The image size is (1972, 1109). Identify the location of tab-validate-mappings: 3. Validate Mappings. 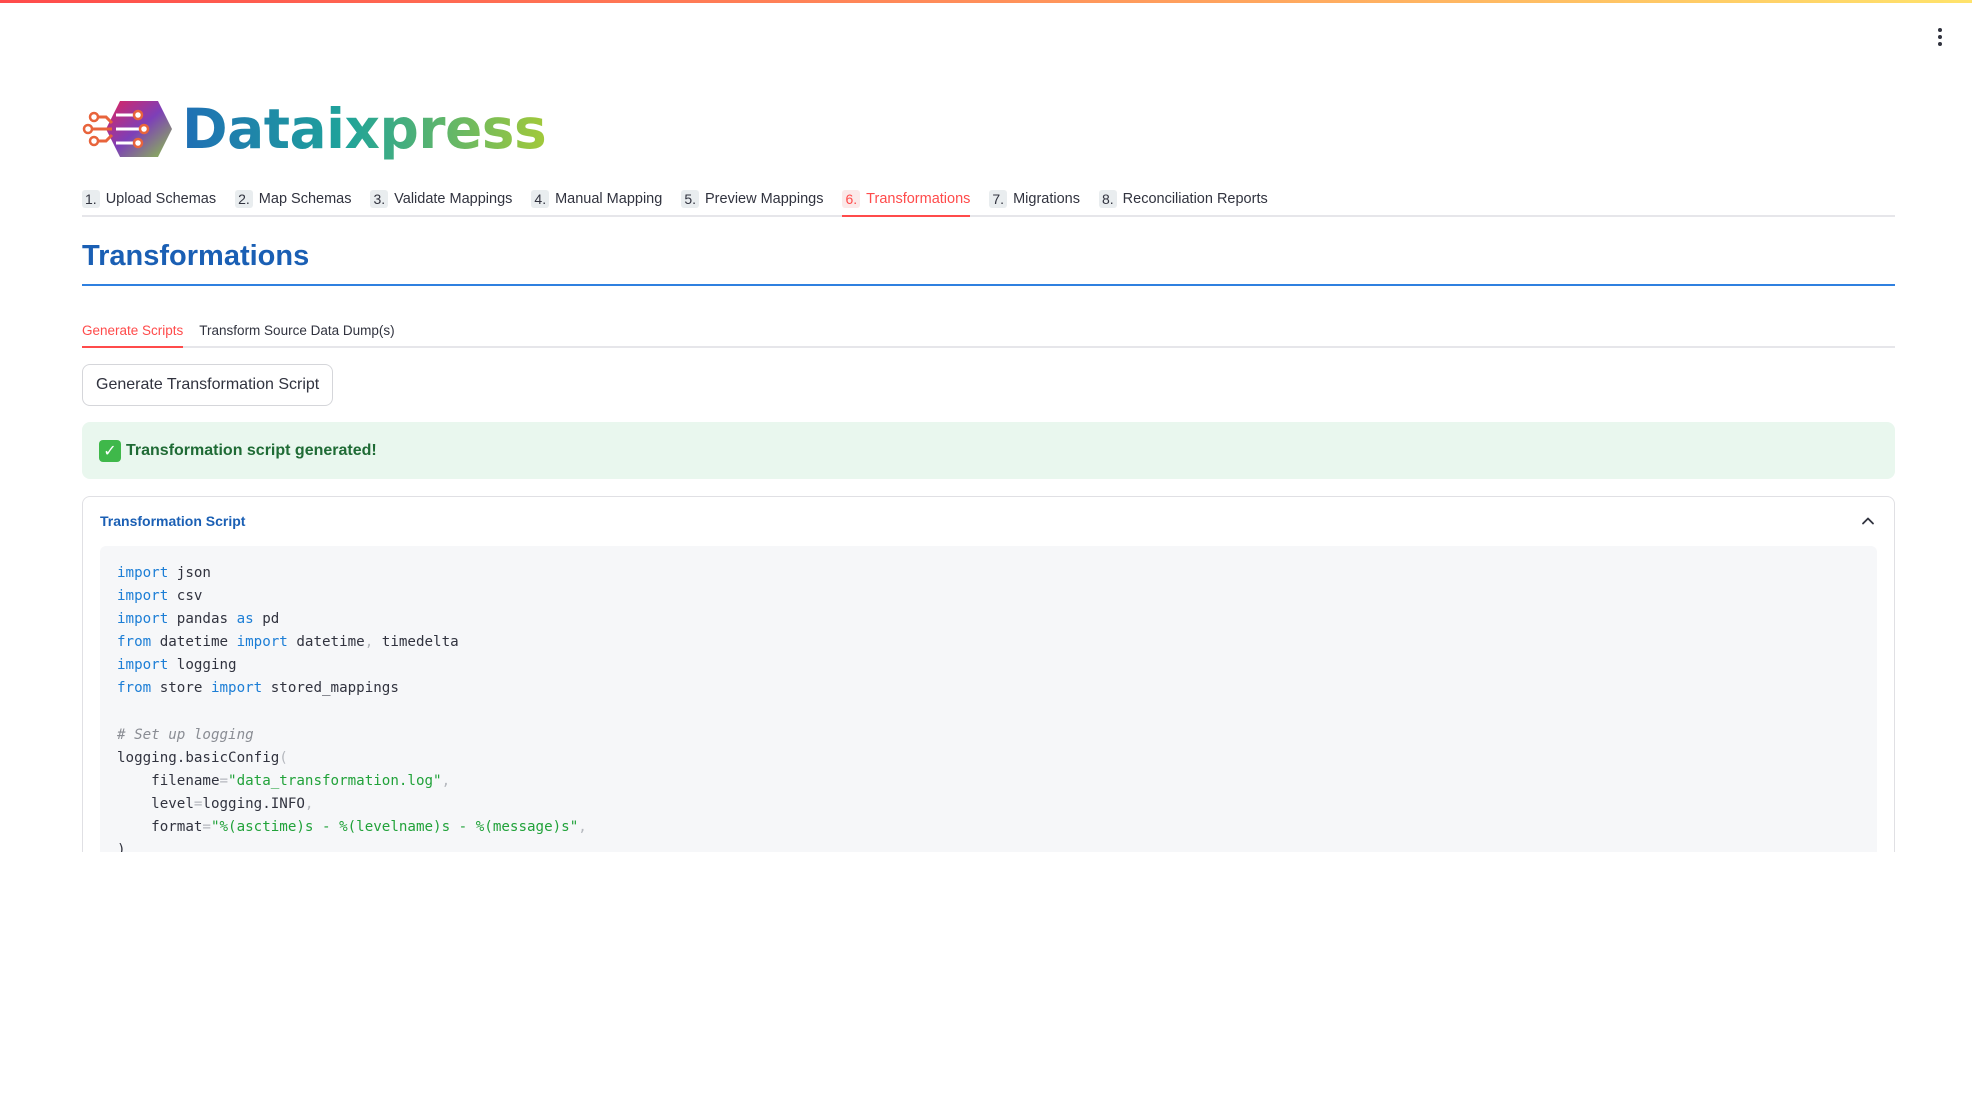
(441, 199).